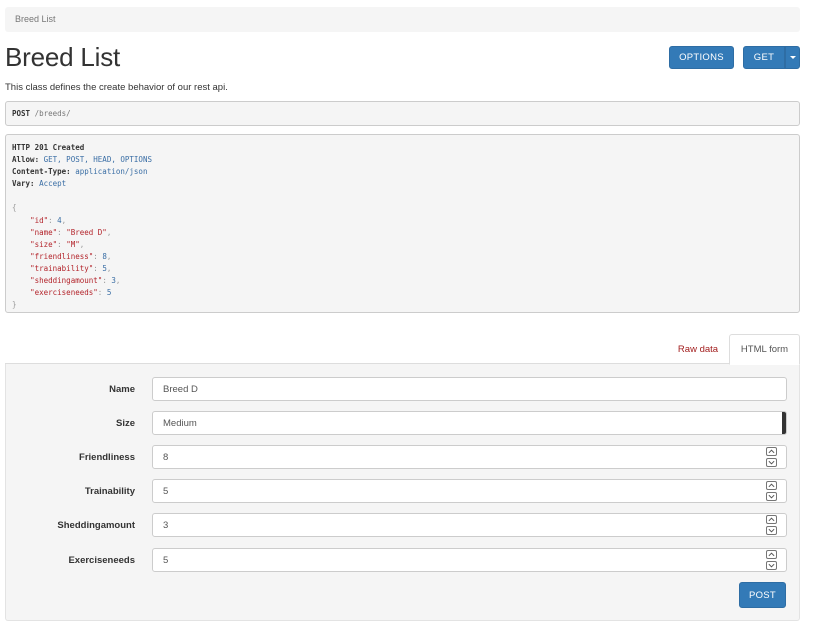 Image resolution: width=815 pixels, height=644 pixels. Describe the element at coordinates (14, 208) in the screenshot. I see `json-open-brace: {` at that location.